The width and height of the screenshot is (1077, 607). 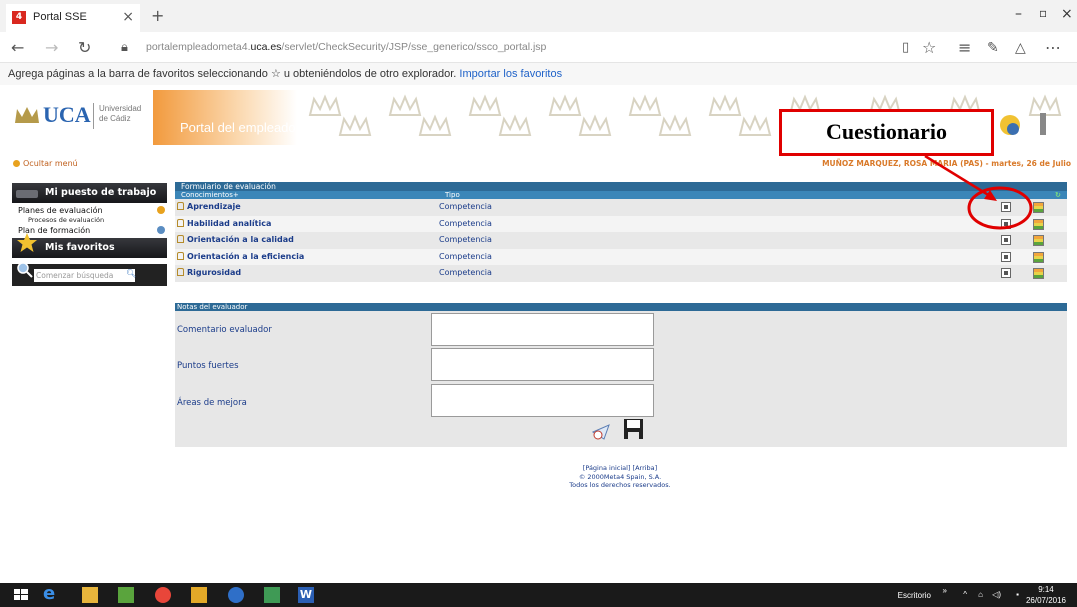 What do you see at coordinates (17, 47) in the screenshot?
I see `back-arrow-icon: ←` at bounding box center [17, 47].